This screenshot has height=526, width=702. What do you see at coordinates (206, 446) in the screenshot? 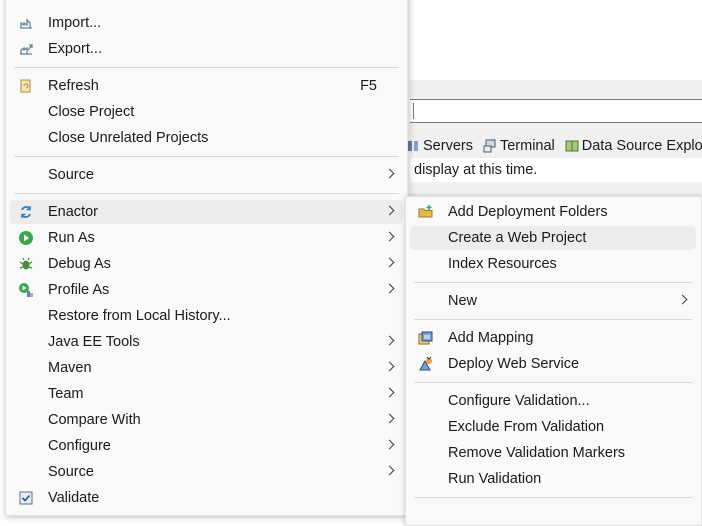
I see `menu-item-configure: Configure` at bounding box center [206, 446].